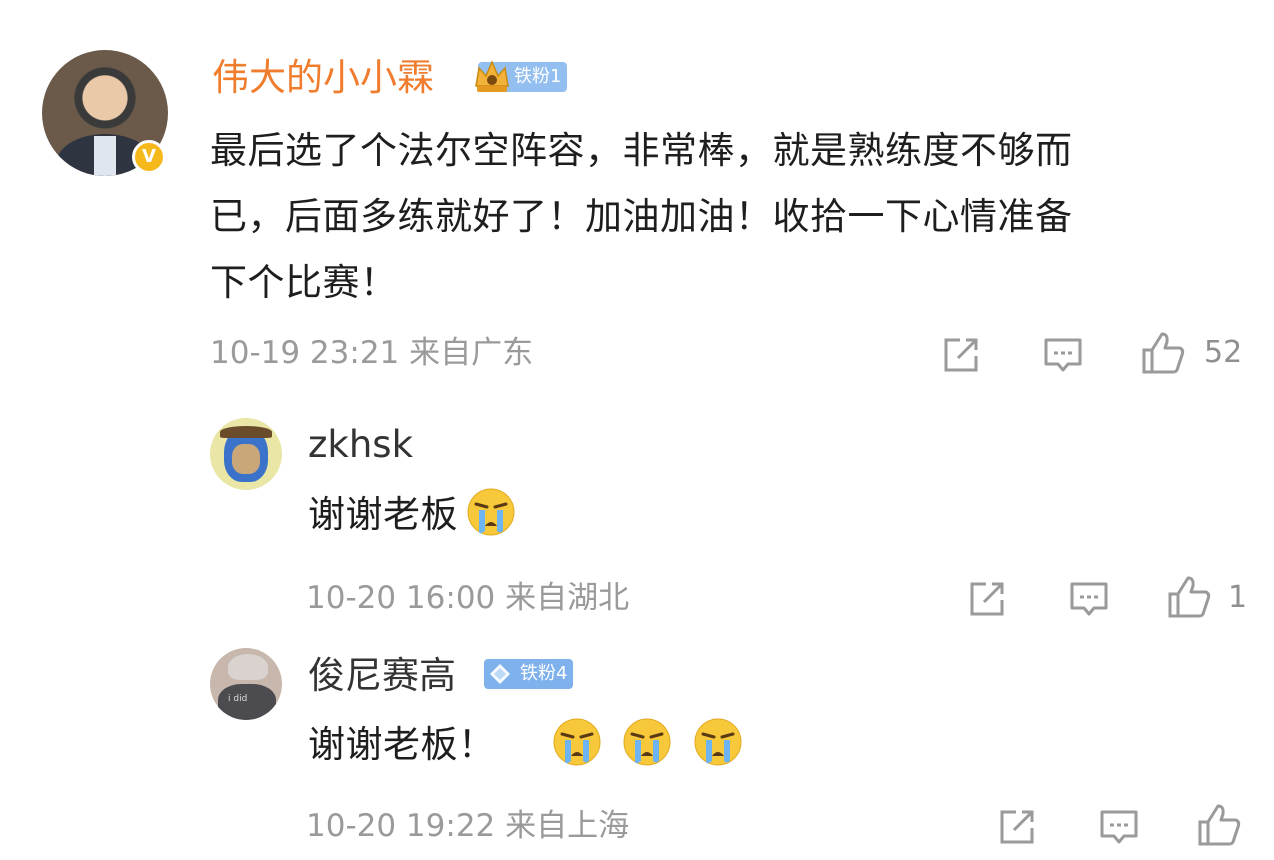  Describe the element at coordinates (246, 459) in the screenshot. I see `avatar-face` at that location.